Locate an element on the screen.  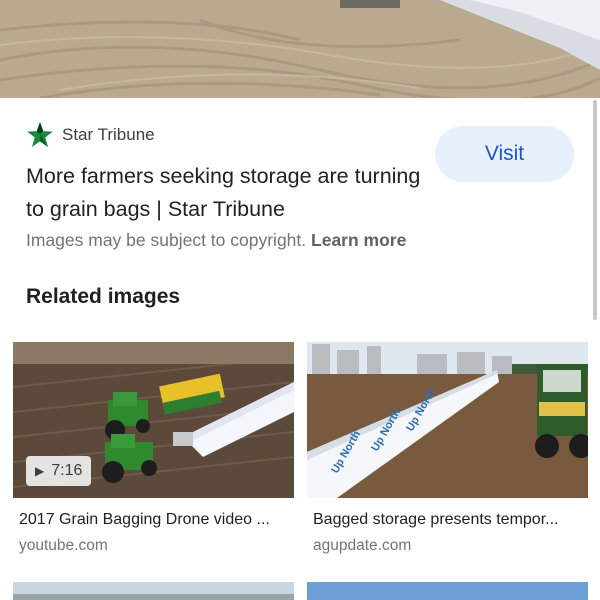
related-images-heading: Related images is located at coordinates (103, 296).